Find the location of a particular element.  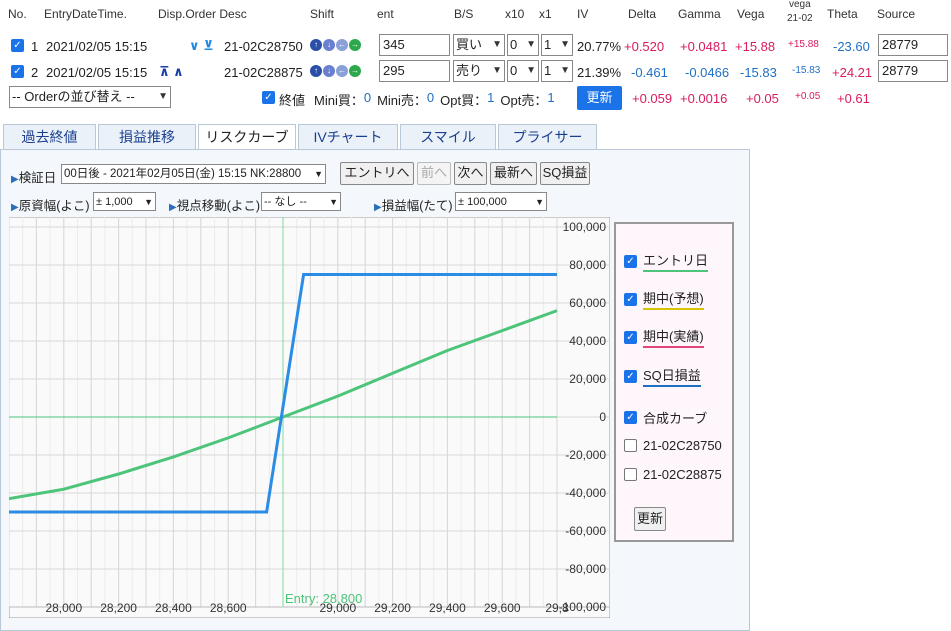

row-2-ent-input: 295 is located at coordinates (414, 71).